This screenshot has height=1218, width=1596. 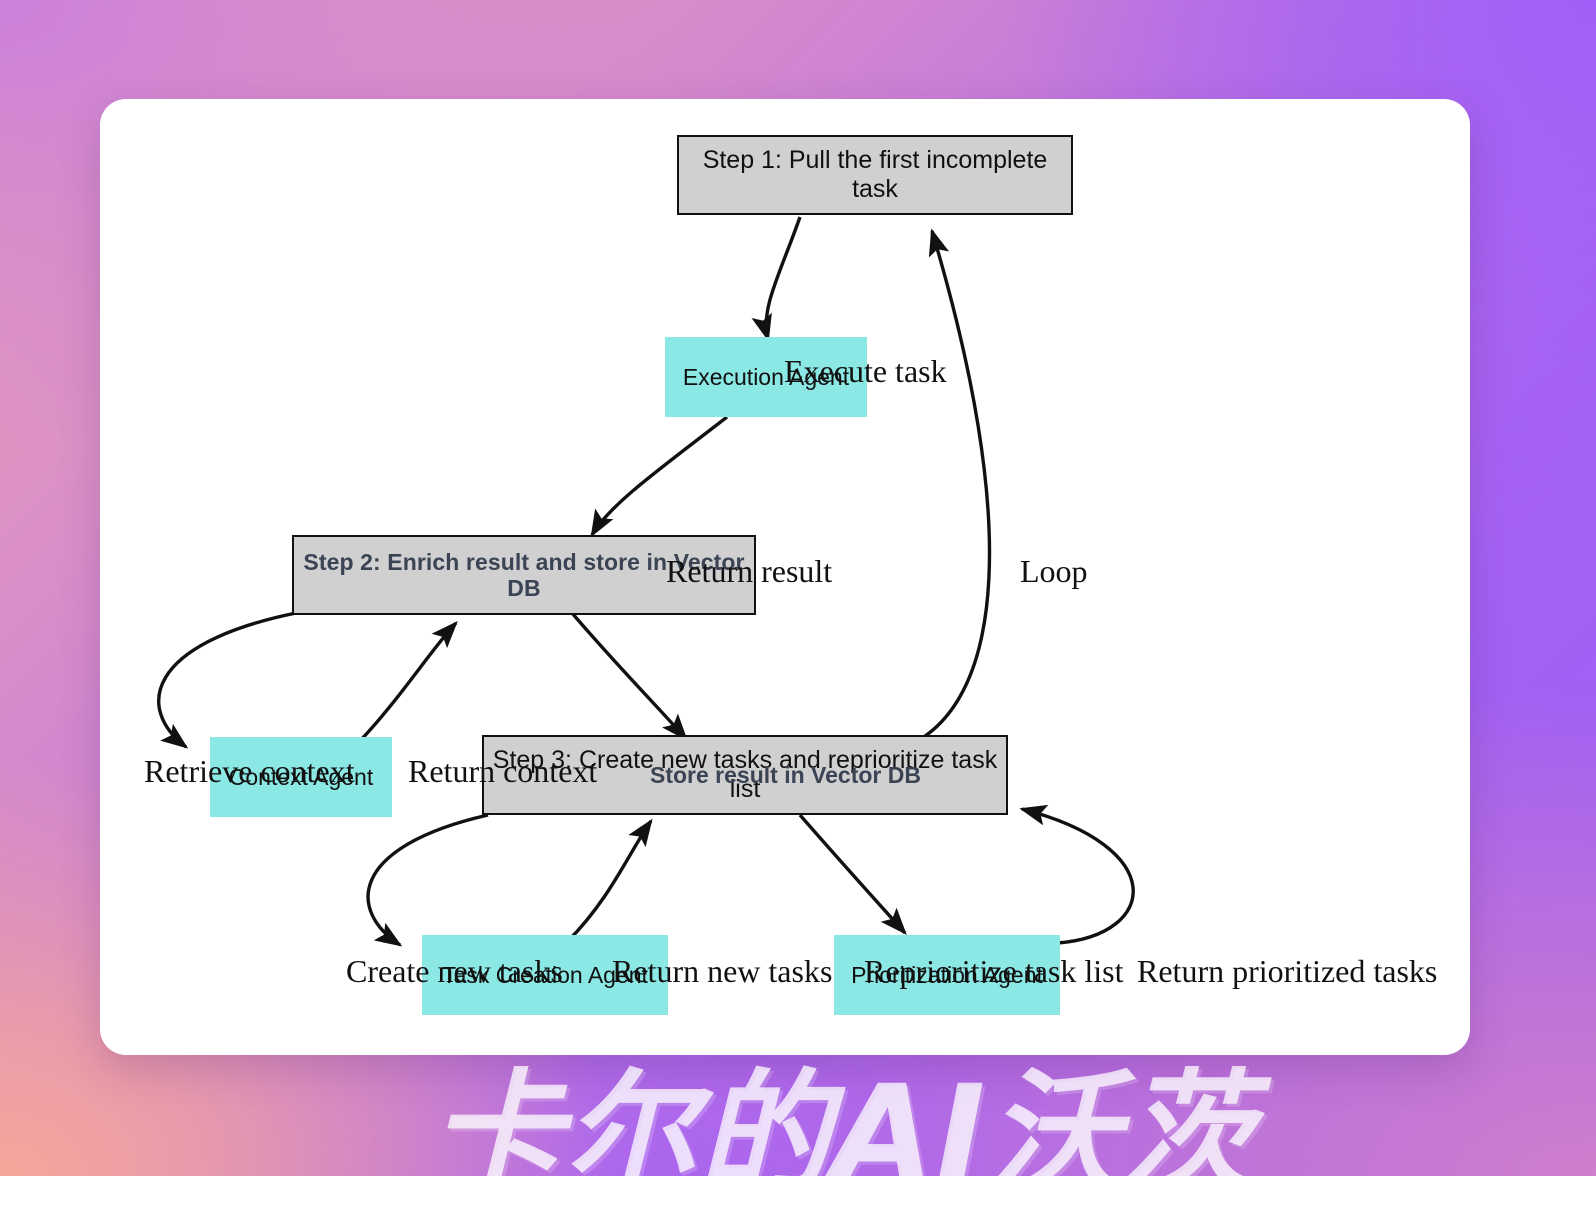 What do you see at coordinates (454, 971) in the screenshot?
I see `edge-label-create-new-tasks: Create new tasks` at bounding box center [454, 971].